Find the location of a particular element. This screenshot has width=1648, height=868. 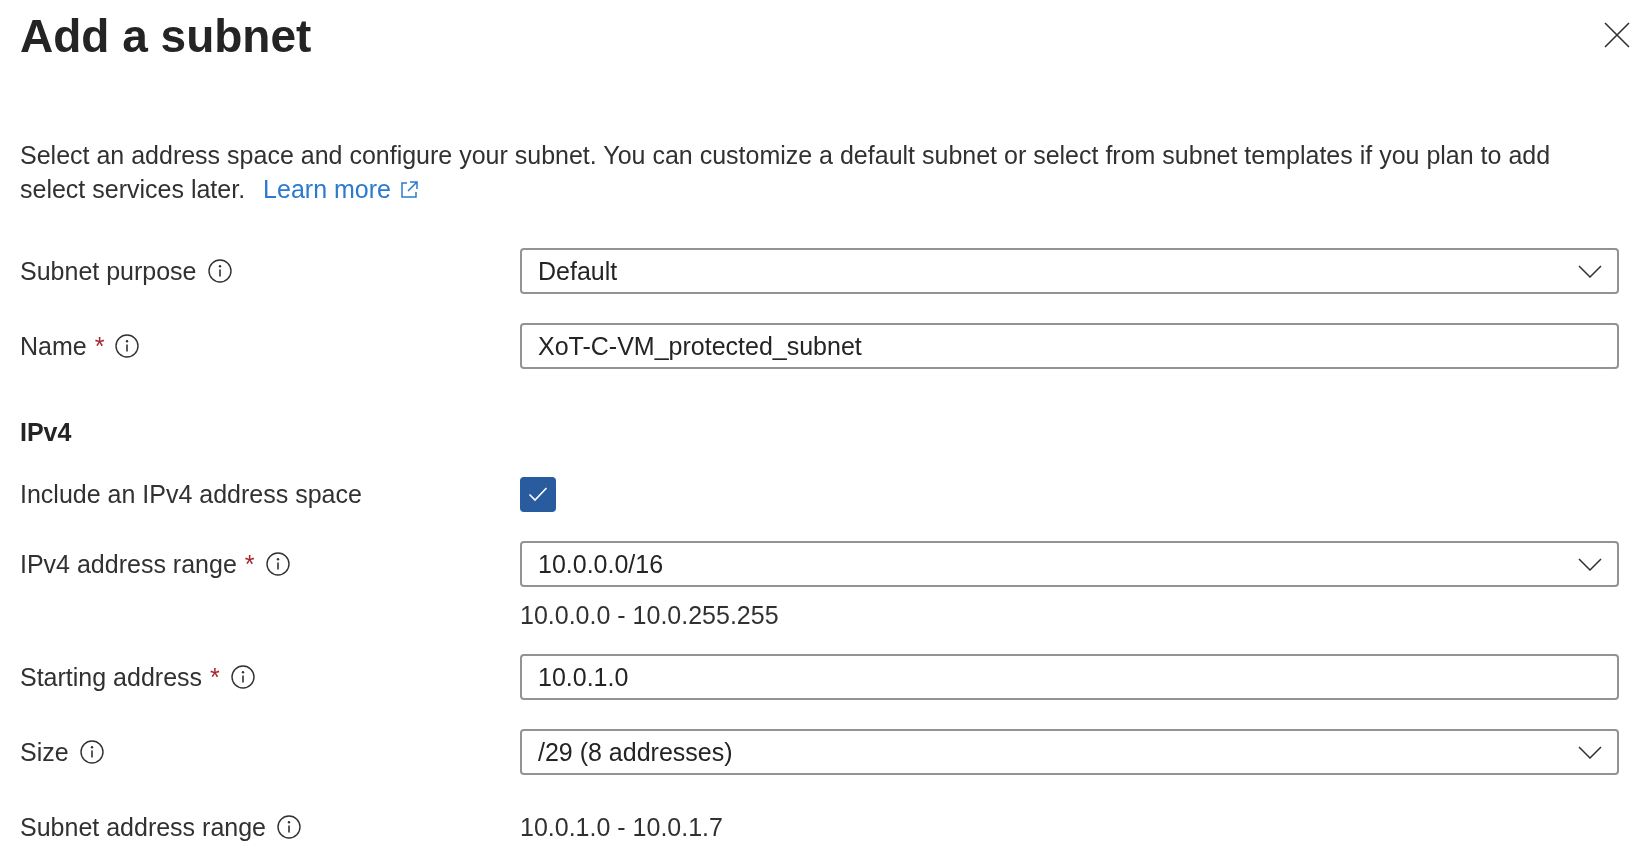

close-icon is located at coordinates (1617, 35).